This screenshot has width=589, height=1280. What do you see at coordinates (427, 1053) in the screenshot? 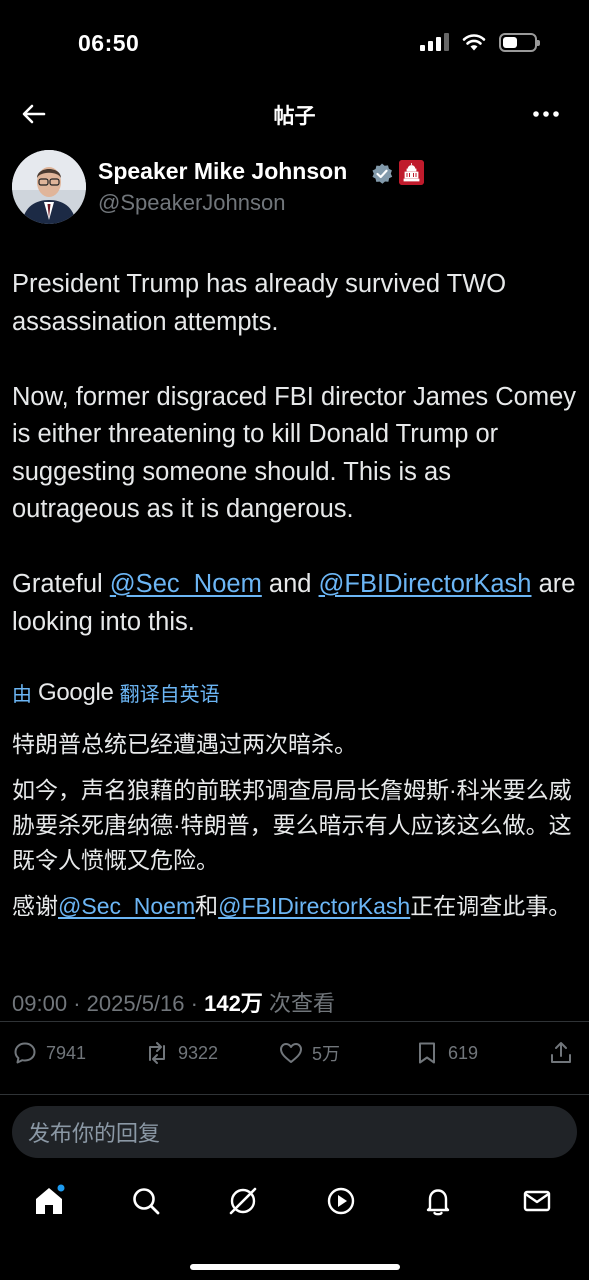
I see `bookmark-icon` at bounding box center [427, 1053].